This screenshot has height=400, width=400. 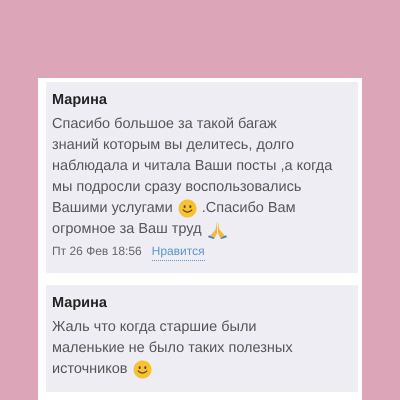 I want to click on comment-text: Спасибо большое за такой багаж, so click(x=164, y=124).